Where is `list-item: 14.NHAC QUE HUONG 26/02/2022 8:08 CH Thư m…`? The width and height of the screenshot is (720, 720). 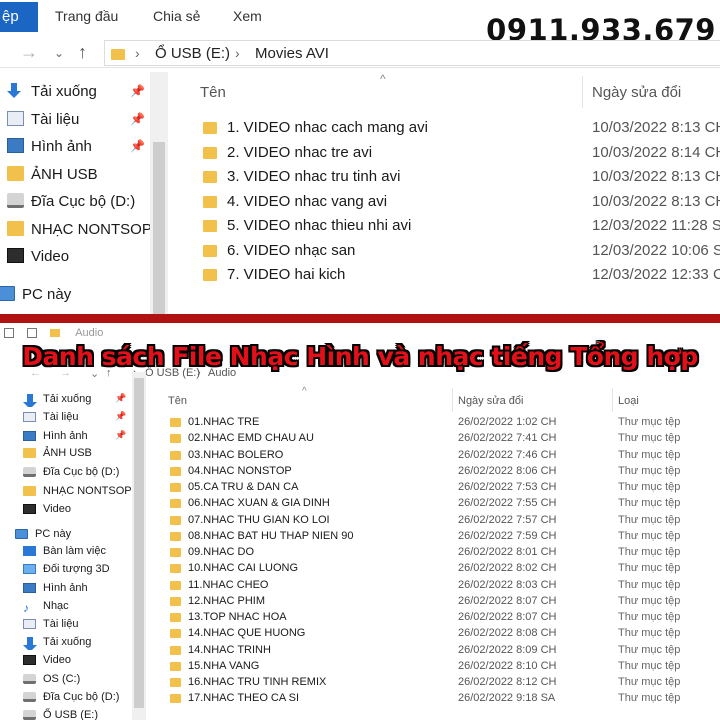
list-item: 14.NHAC QUE HUONG 26/02/2022 8:08 CH Thư m… is located at coordinates (440, 634).